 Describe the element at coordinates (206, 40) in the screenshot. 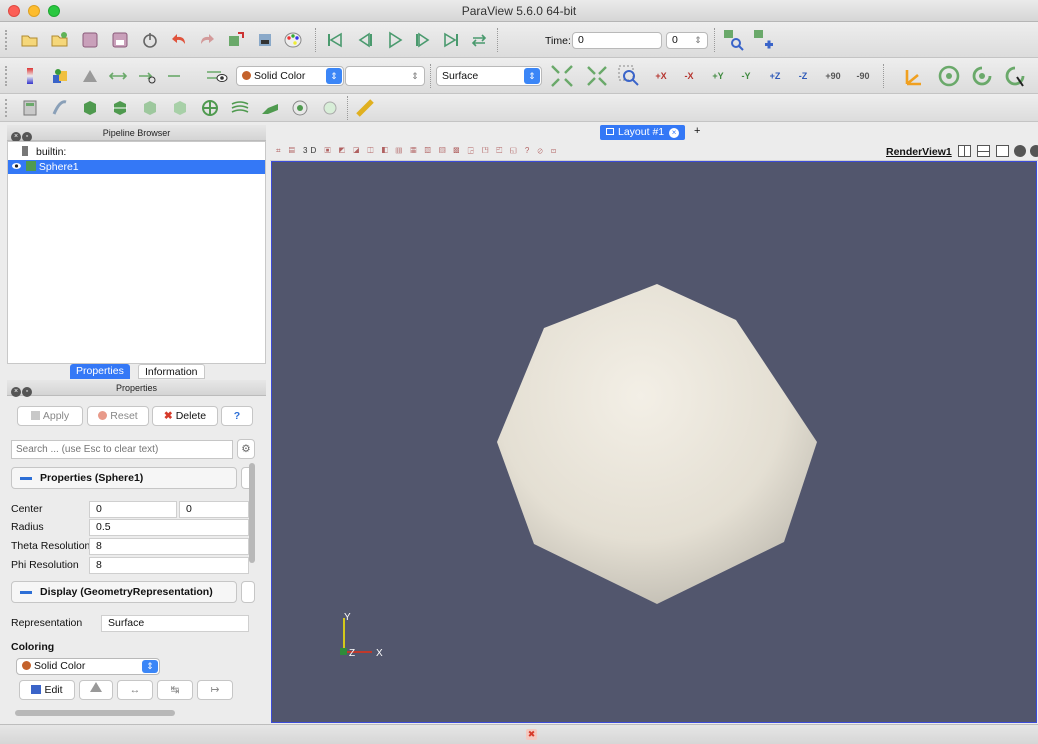

I see `redo-icon` at that location.